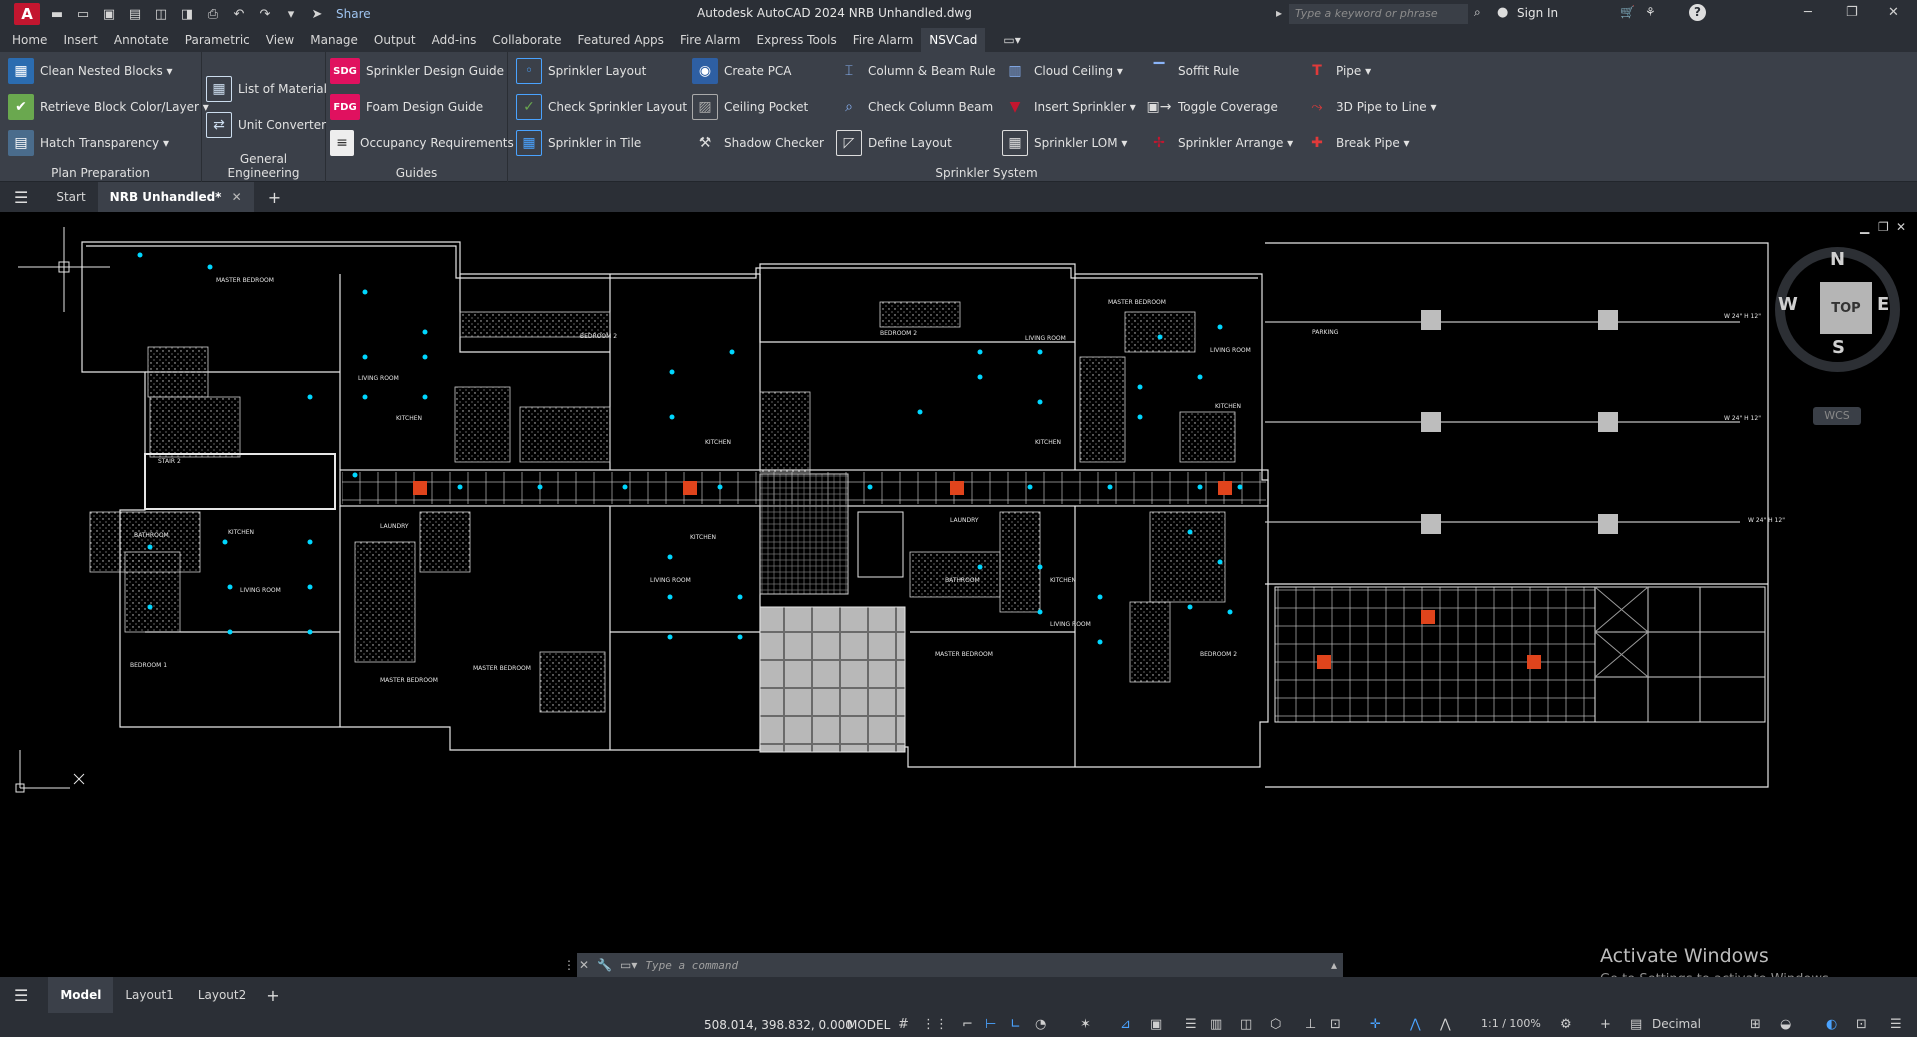  Describe the element at coordinates (1011, 40) in the screenshot. I see `panel-toggle-icon: ▭▾` at that location.